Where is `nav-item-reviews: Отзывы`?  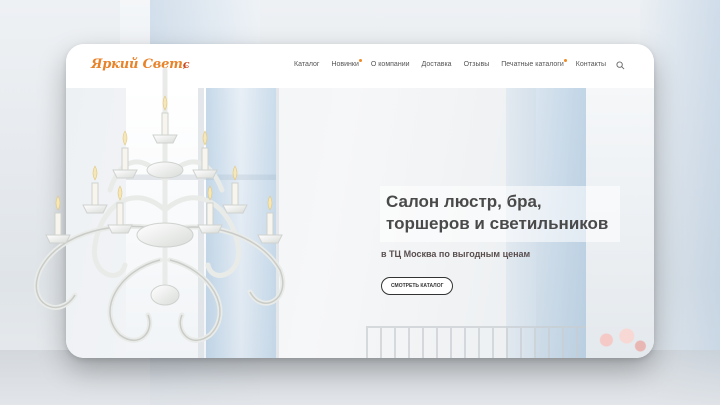
nav-item-reviews: Отзывы is located at coordinates (477, 64).